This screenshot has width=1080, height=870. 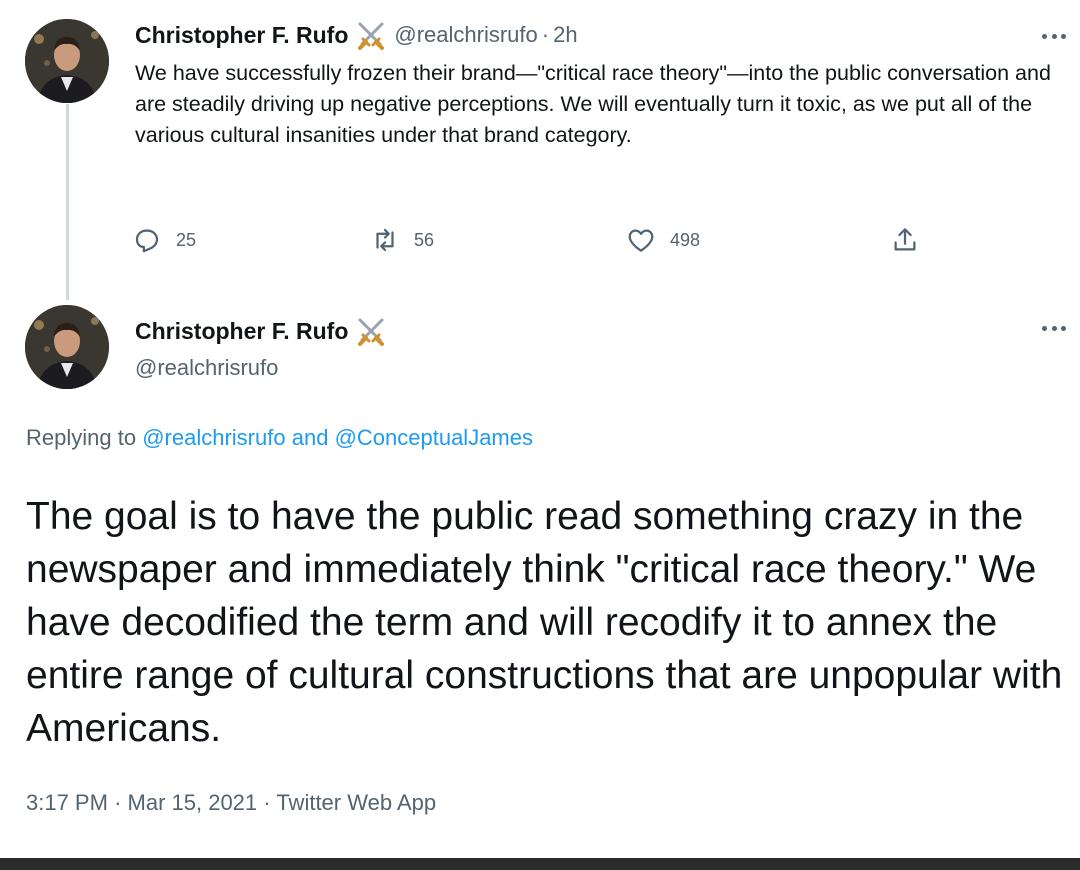 I want to click on tweet-date: Mar 15, 2021, so click(x=193, y=802).